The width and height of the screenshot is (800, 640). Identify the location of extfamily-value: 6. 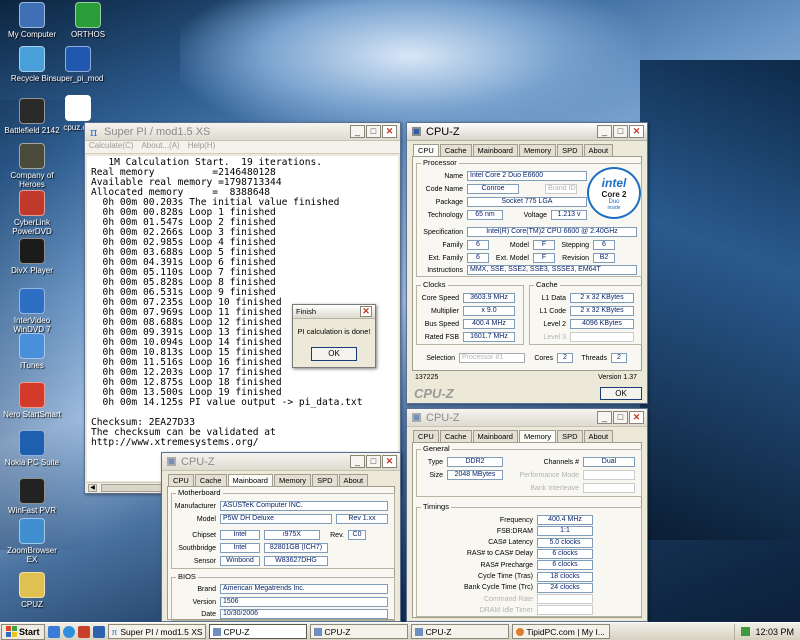
(478, 258).